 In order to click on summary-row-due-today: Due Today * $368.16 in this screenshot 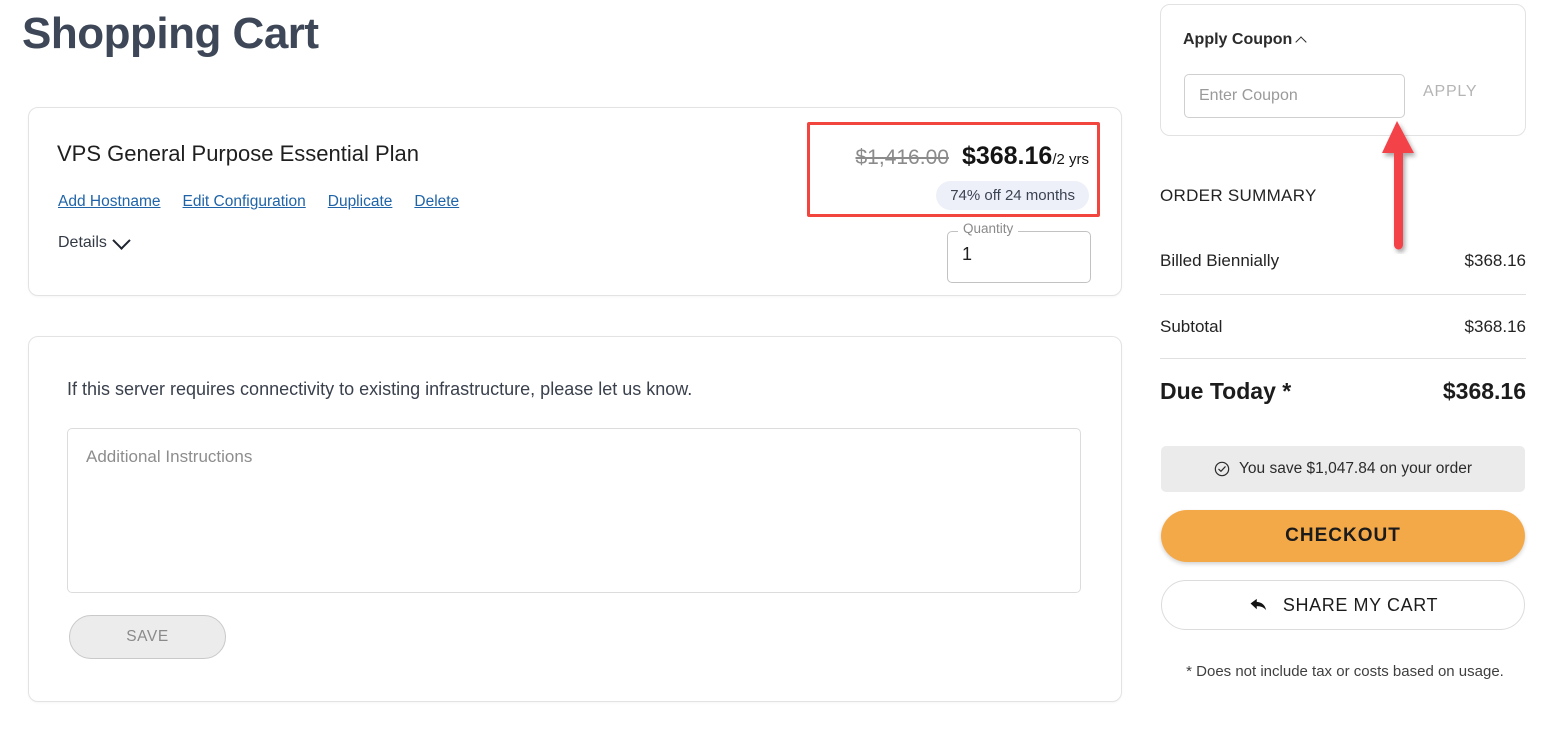, I will do `click(1343, 391)`.